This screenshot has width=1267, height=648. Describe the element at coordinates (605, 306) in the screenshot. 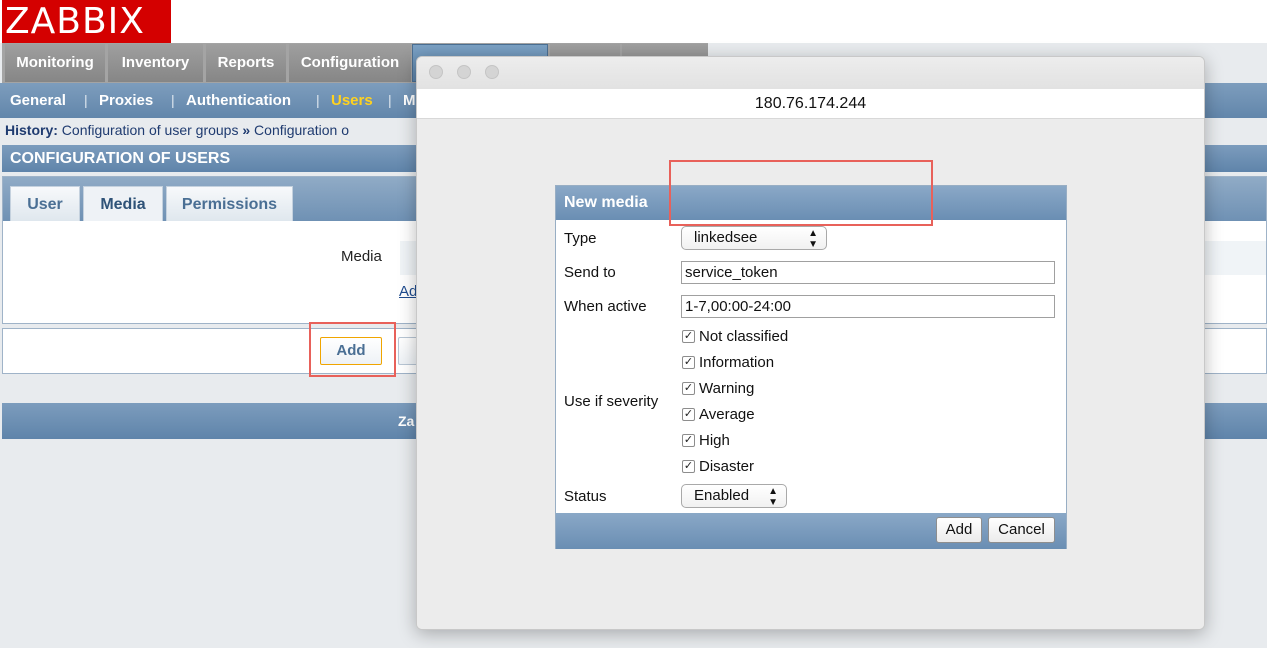

I see `when-active-label: When active` at that location.